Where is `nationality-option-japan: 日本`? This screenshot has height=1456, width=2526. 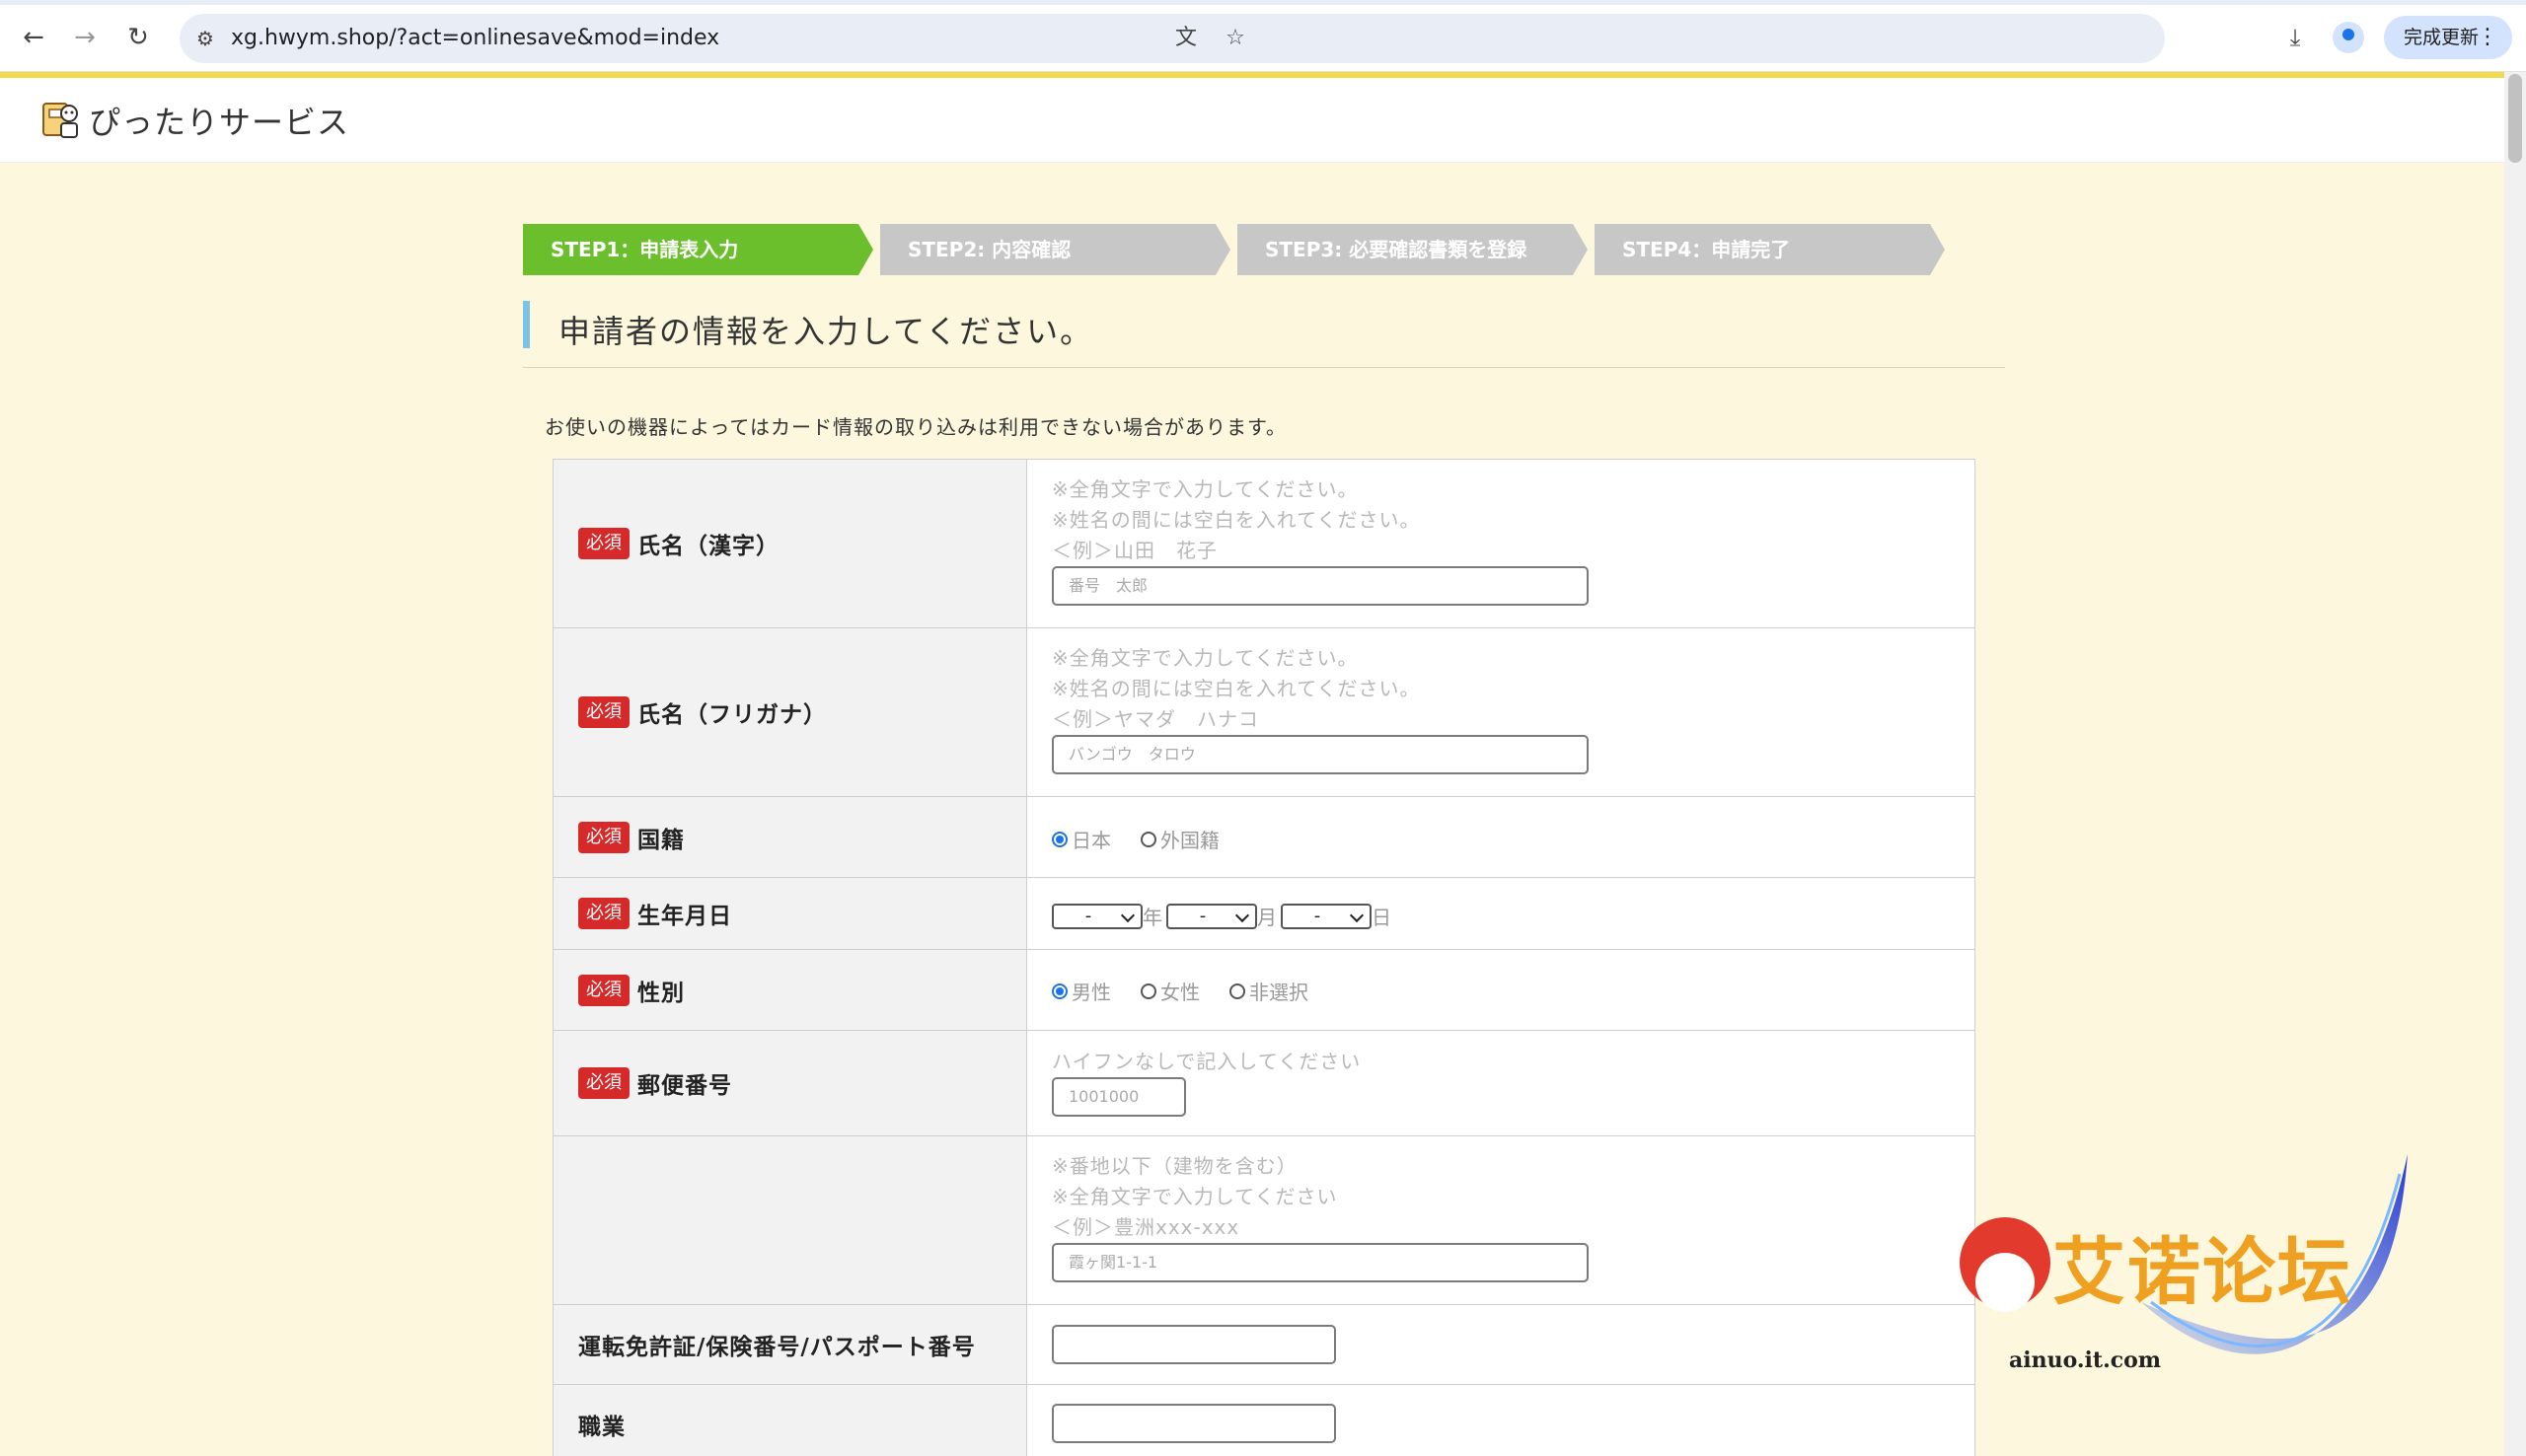
nationality-option-japan: 日本 is located at coordinates (1081, 839).